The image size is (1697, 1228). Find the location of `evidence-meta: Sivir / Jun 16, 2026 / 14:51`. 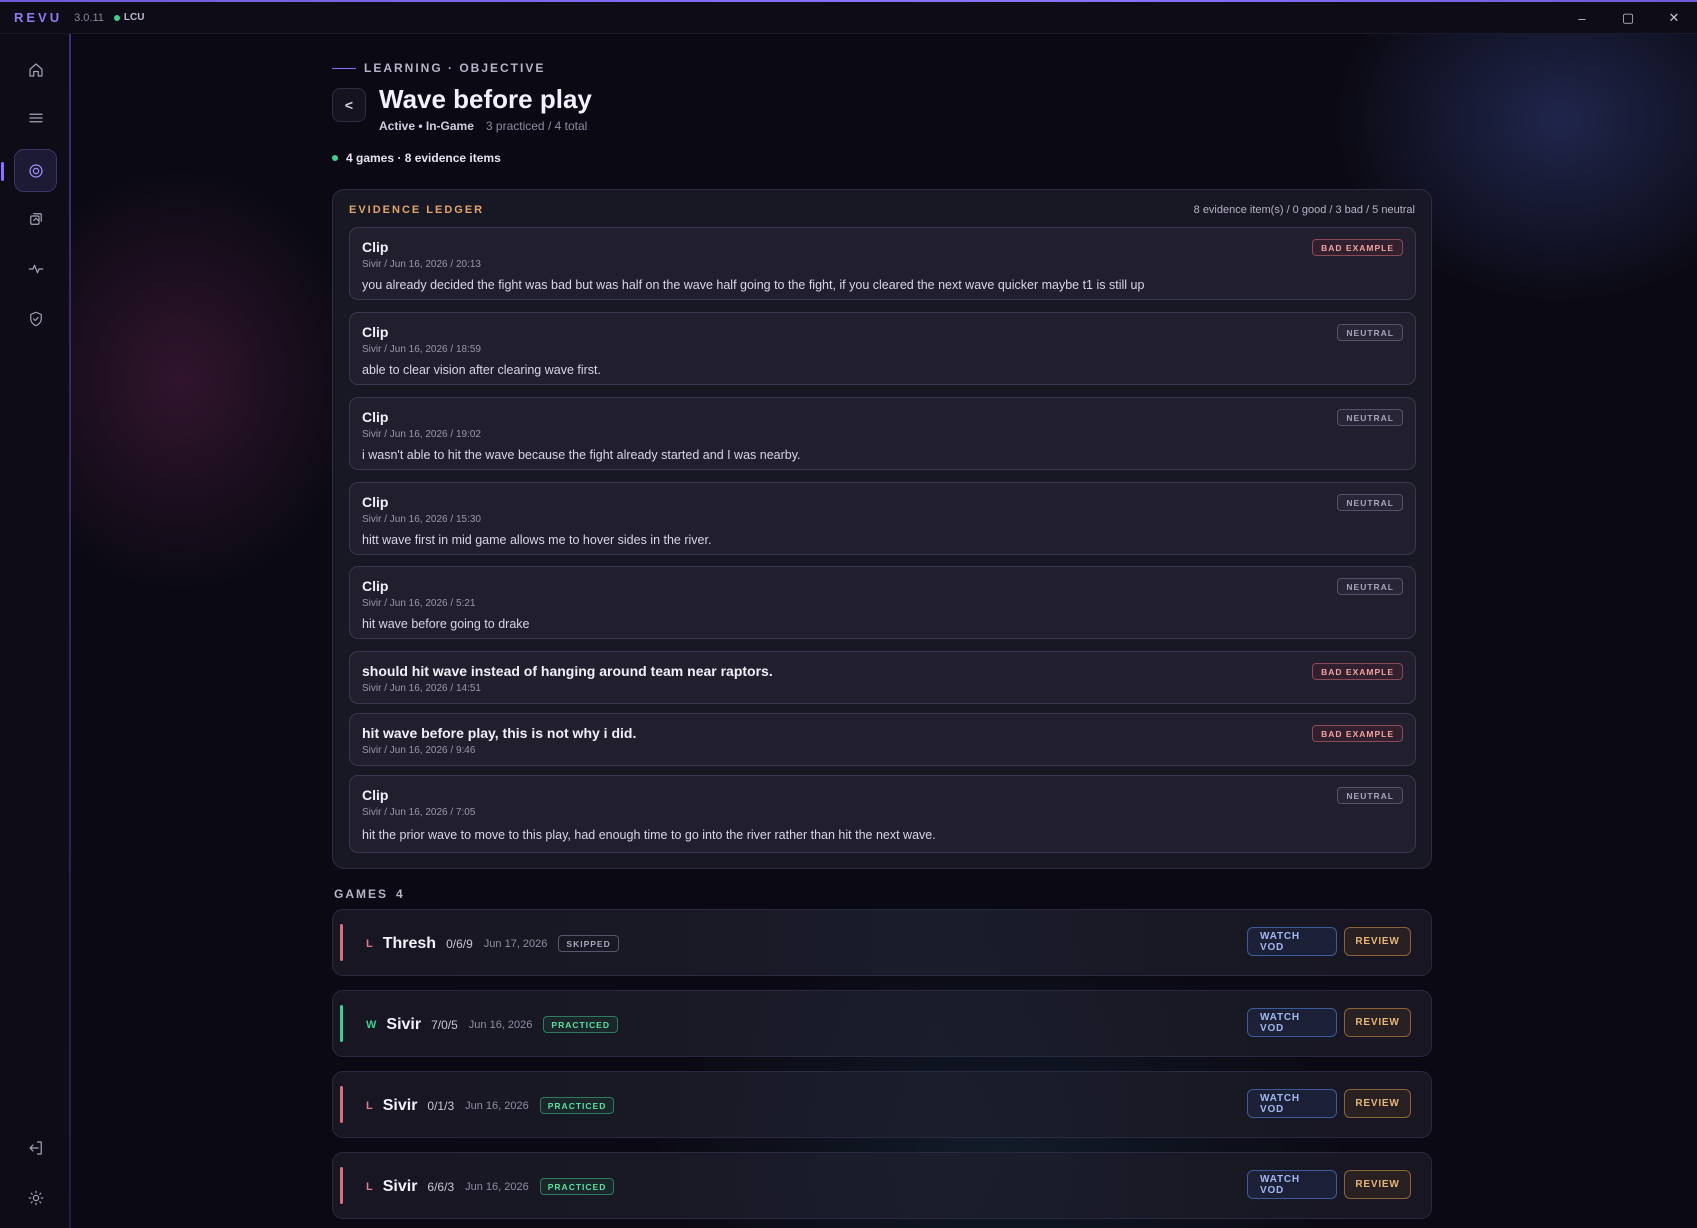

evidence-meta: Sivir / Jun 16, 2026 / 14:51 is located at coordinates (421, 688).